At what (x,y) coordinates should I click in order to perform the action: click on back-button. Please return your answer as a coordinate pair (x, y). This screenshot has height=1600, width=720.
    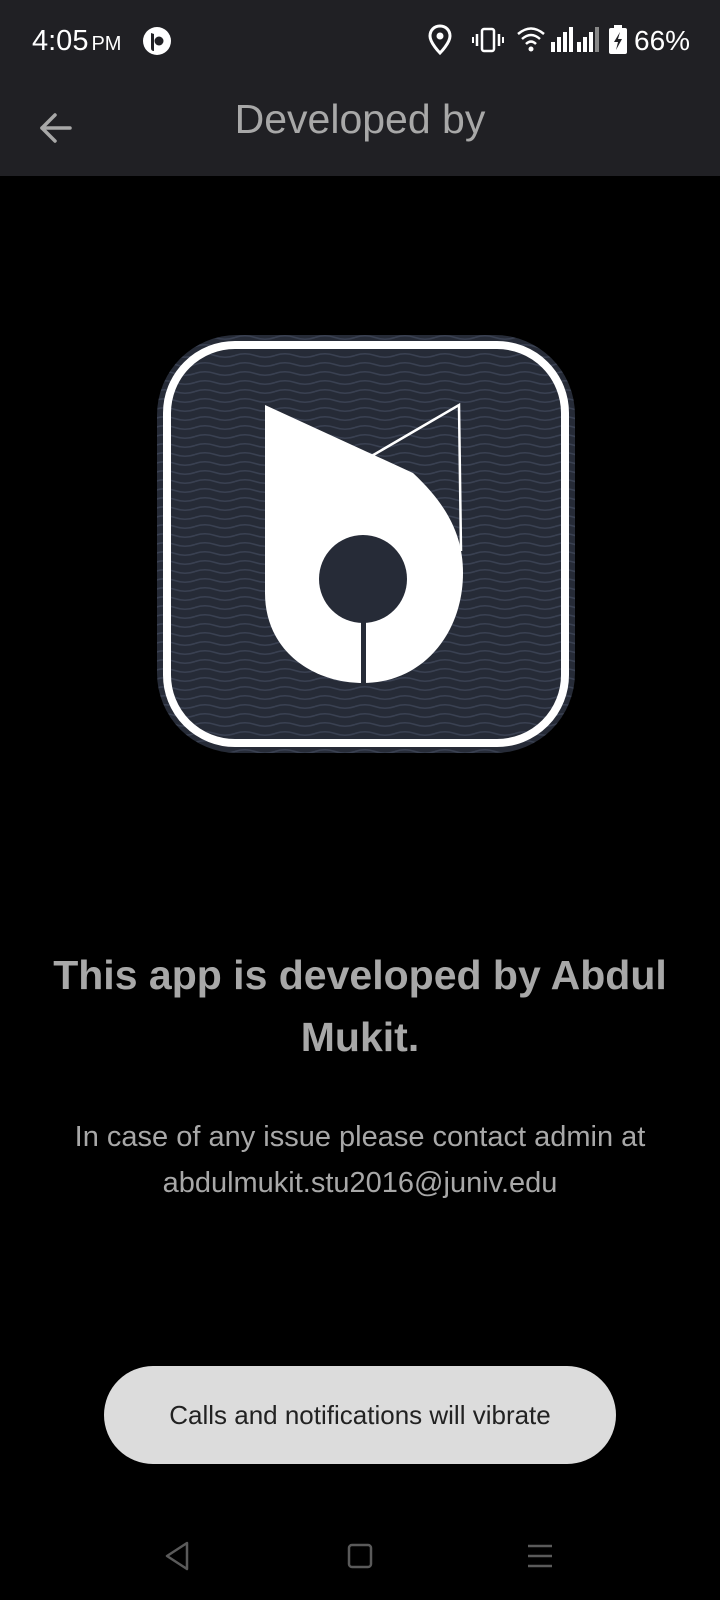
    Looking at the image, I should click on (56, 128).